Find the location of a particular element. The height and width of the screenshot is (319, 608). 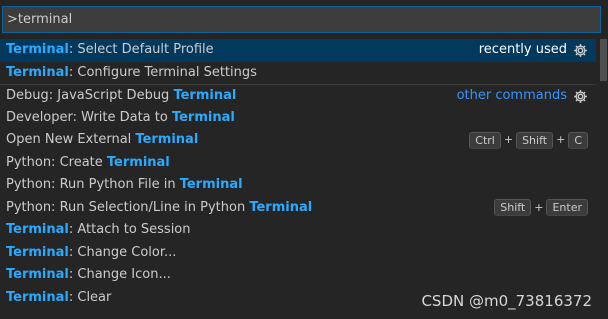

command-label-text: : Select Default Profile is located at coordinates (141, 49).